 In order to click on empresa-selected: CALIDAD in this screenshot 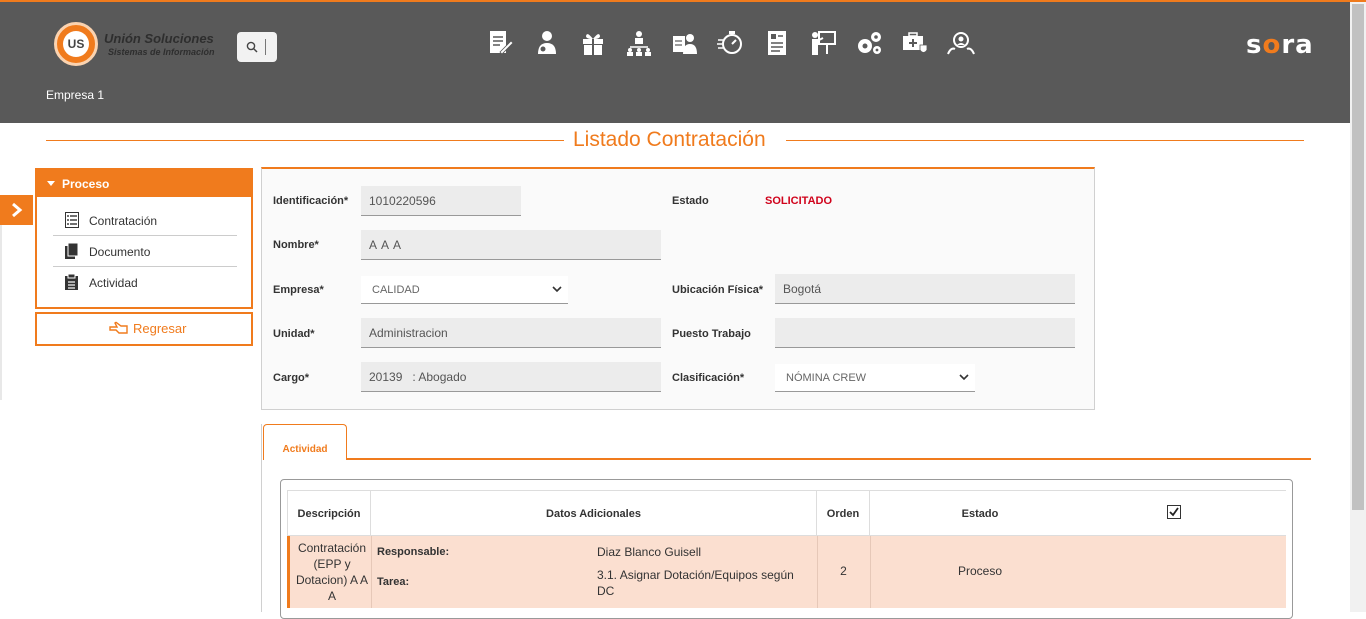, I will do `click(396, 290)`.